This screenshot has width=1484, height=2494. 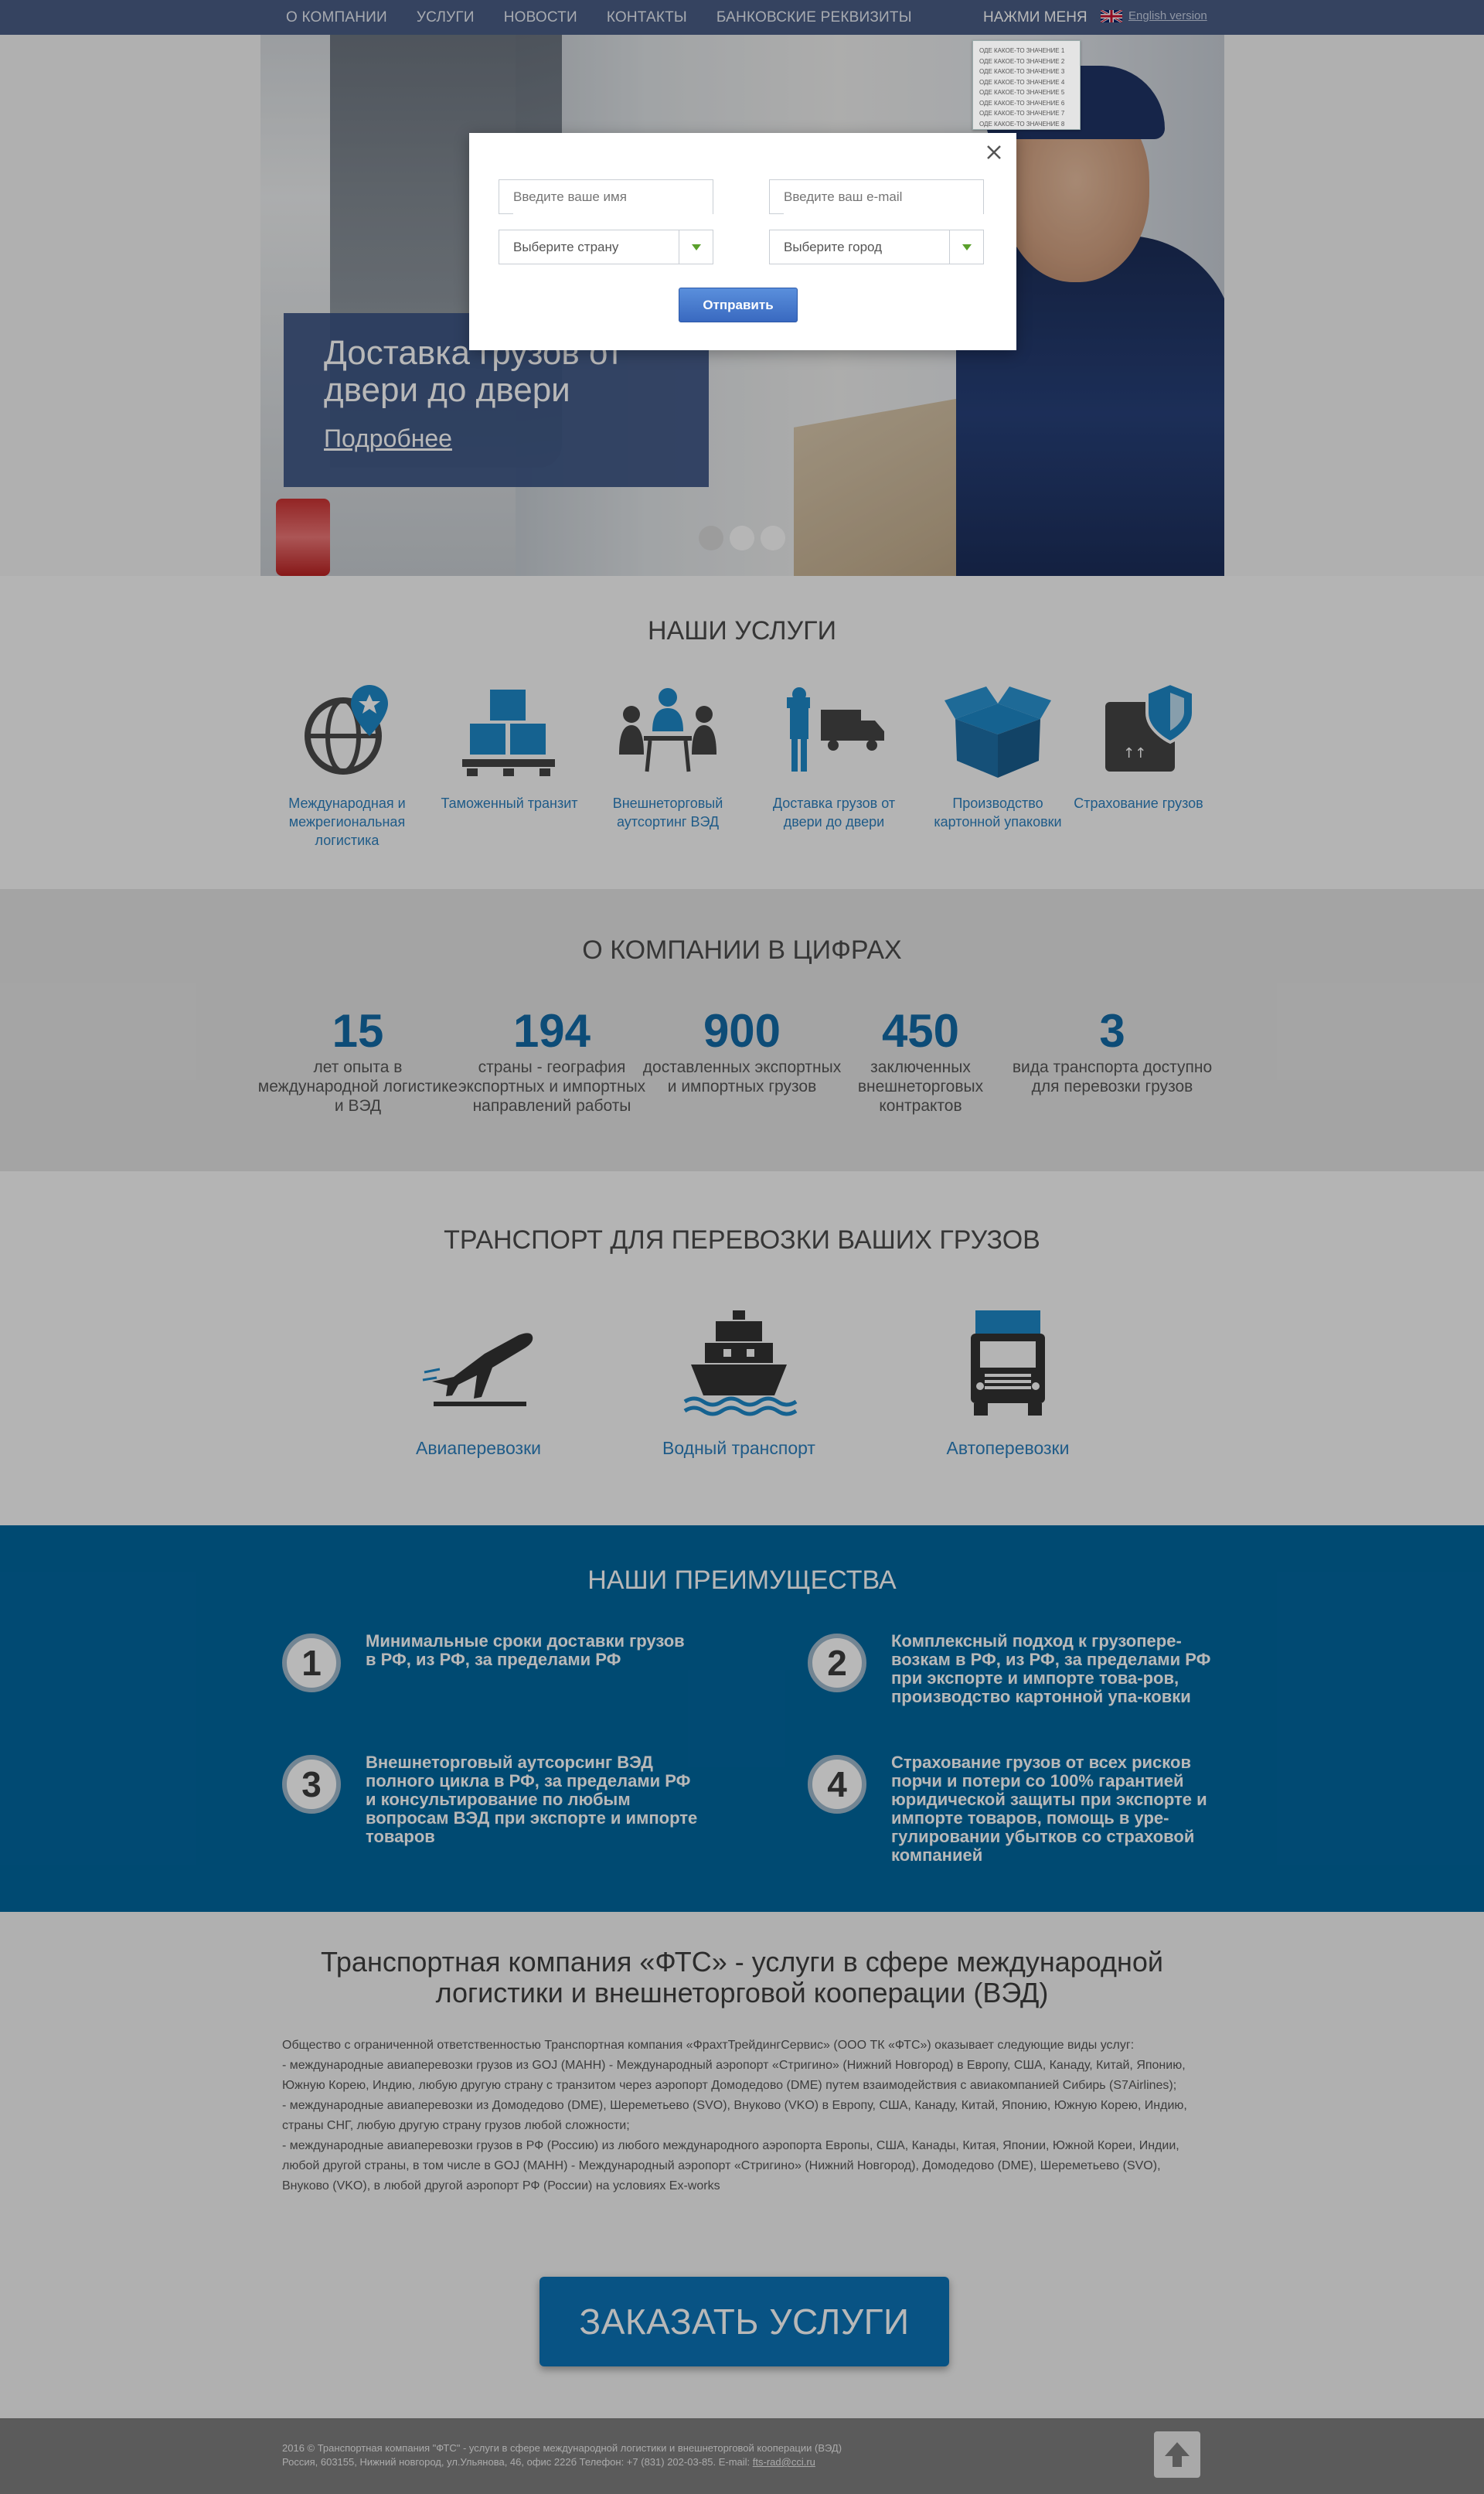 I want to click on stats-title: О КОМПАНИИ В ЦИФРАХ, so click(x=742, y=950).